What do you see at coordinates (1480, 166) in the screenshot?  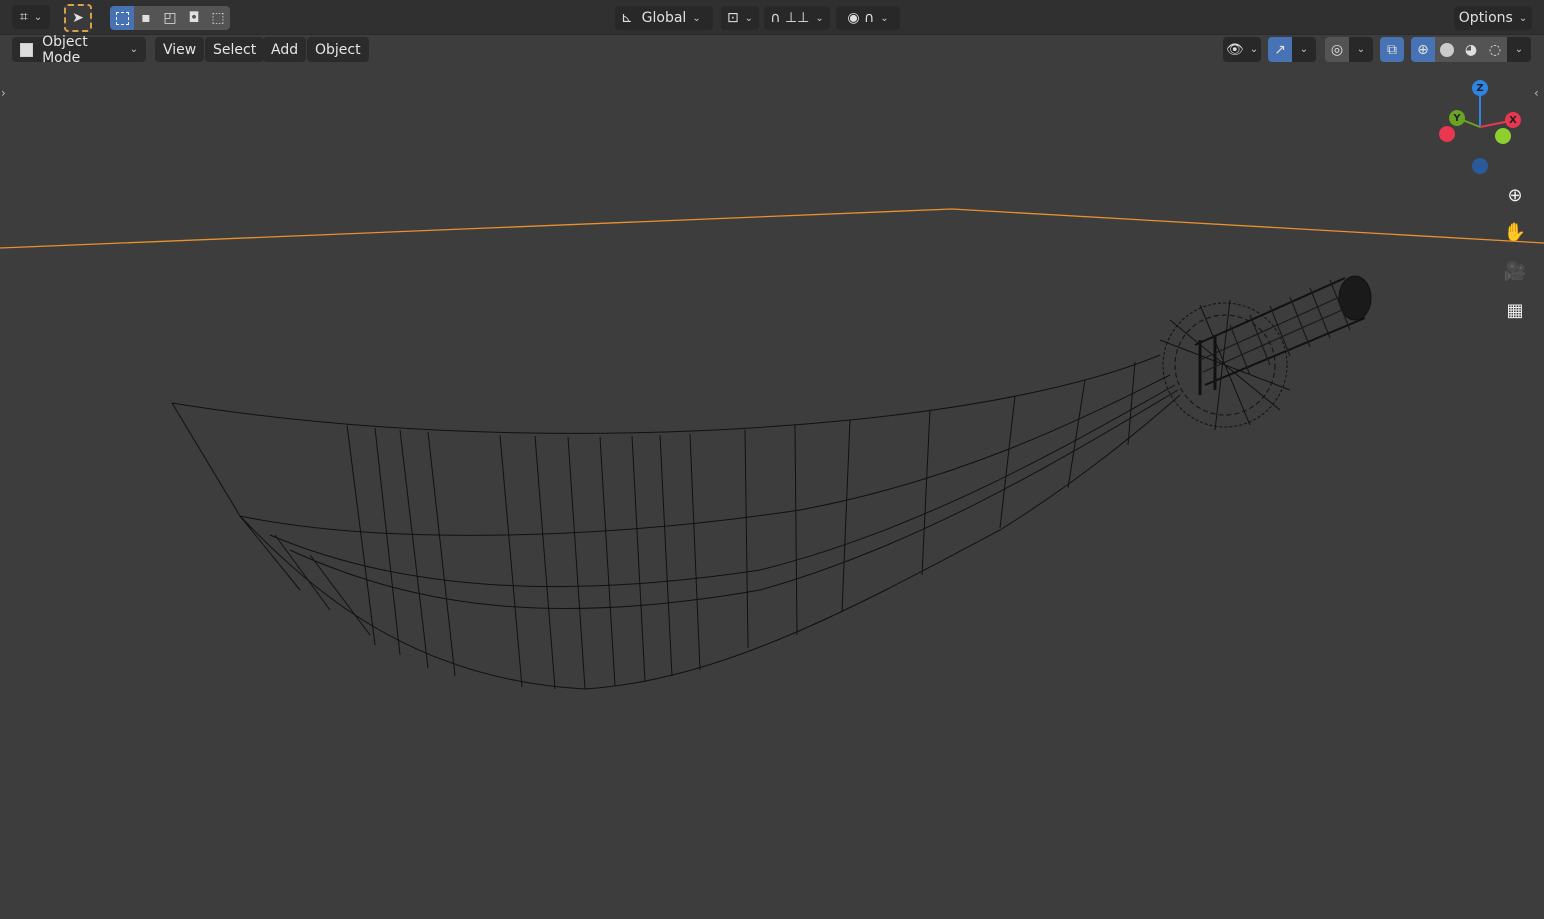 I see `gizmo-neg-z-axis` at bounding box center [1480, 166].